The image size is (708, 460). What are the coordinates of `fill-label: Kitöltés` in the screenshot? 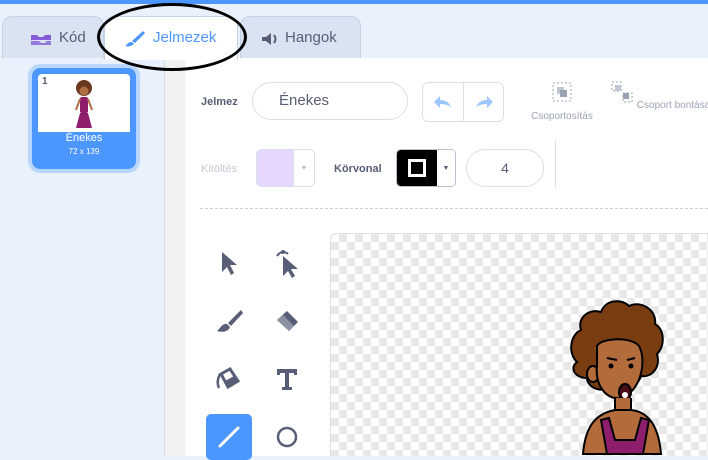 It's located at (219, 169).